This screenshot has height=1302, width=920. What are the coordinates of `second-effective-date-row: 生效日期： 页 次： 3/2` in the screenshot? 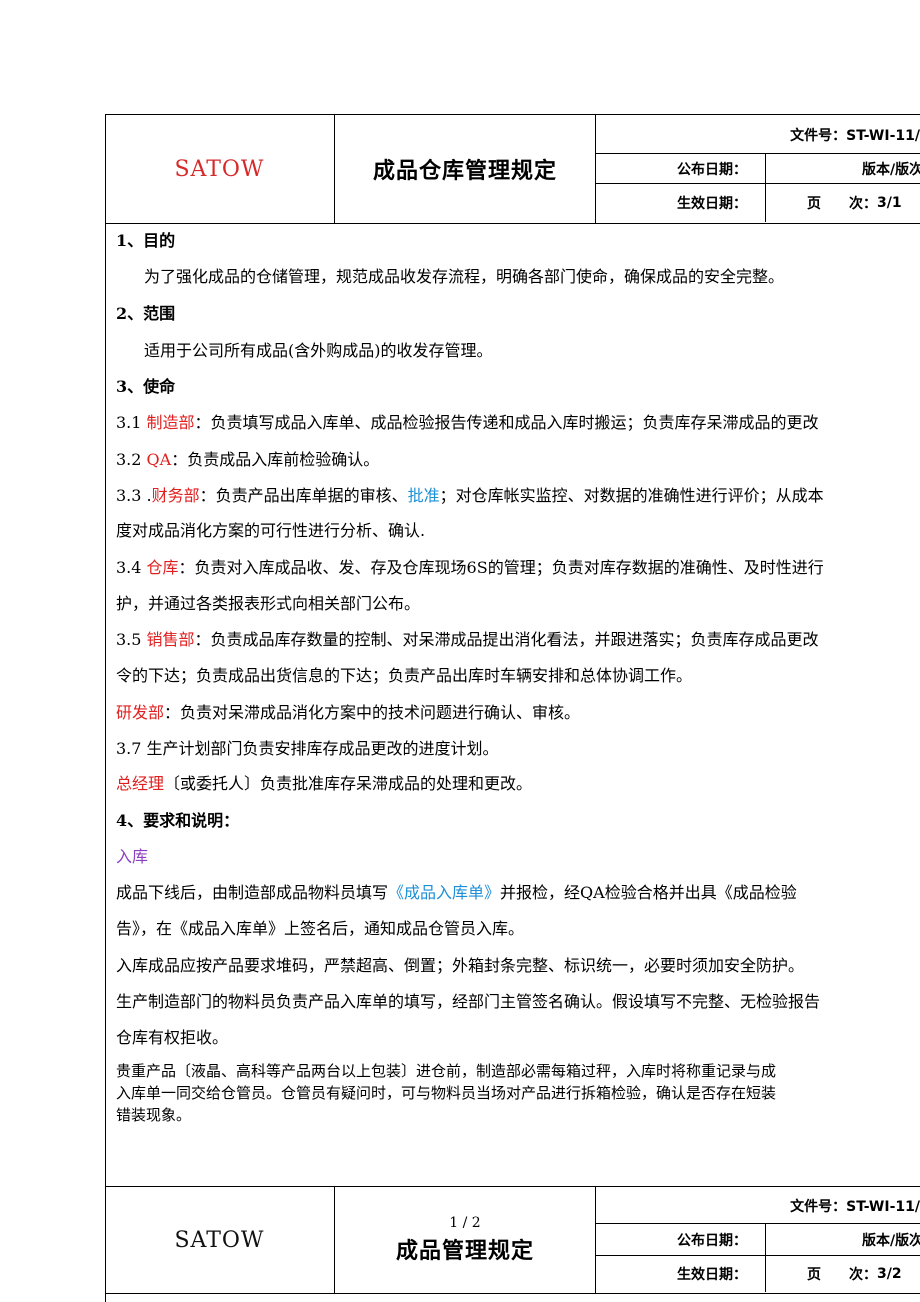 It's located at (758, 1274).